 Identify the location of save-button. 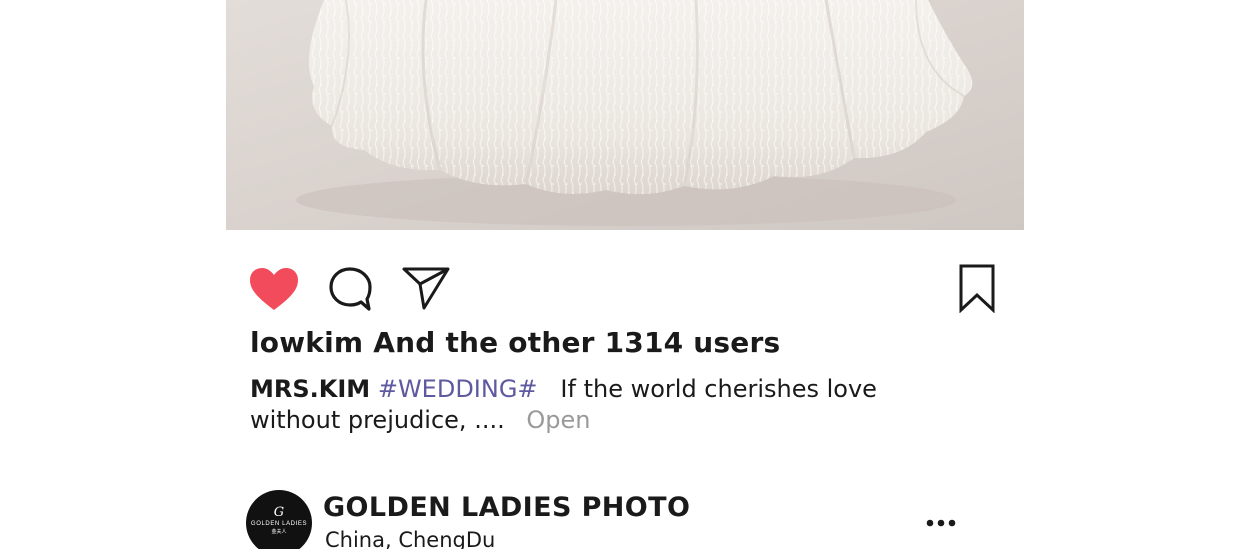
(977, 288).